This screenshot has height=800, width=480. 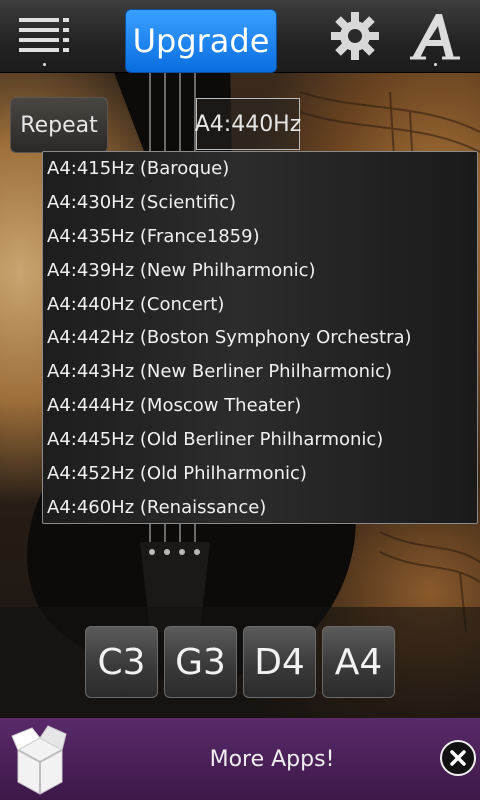 I want to click on upgrade-button: Upgrade, so click(x=201, y=41).